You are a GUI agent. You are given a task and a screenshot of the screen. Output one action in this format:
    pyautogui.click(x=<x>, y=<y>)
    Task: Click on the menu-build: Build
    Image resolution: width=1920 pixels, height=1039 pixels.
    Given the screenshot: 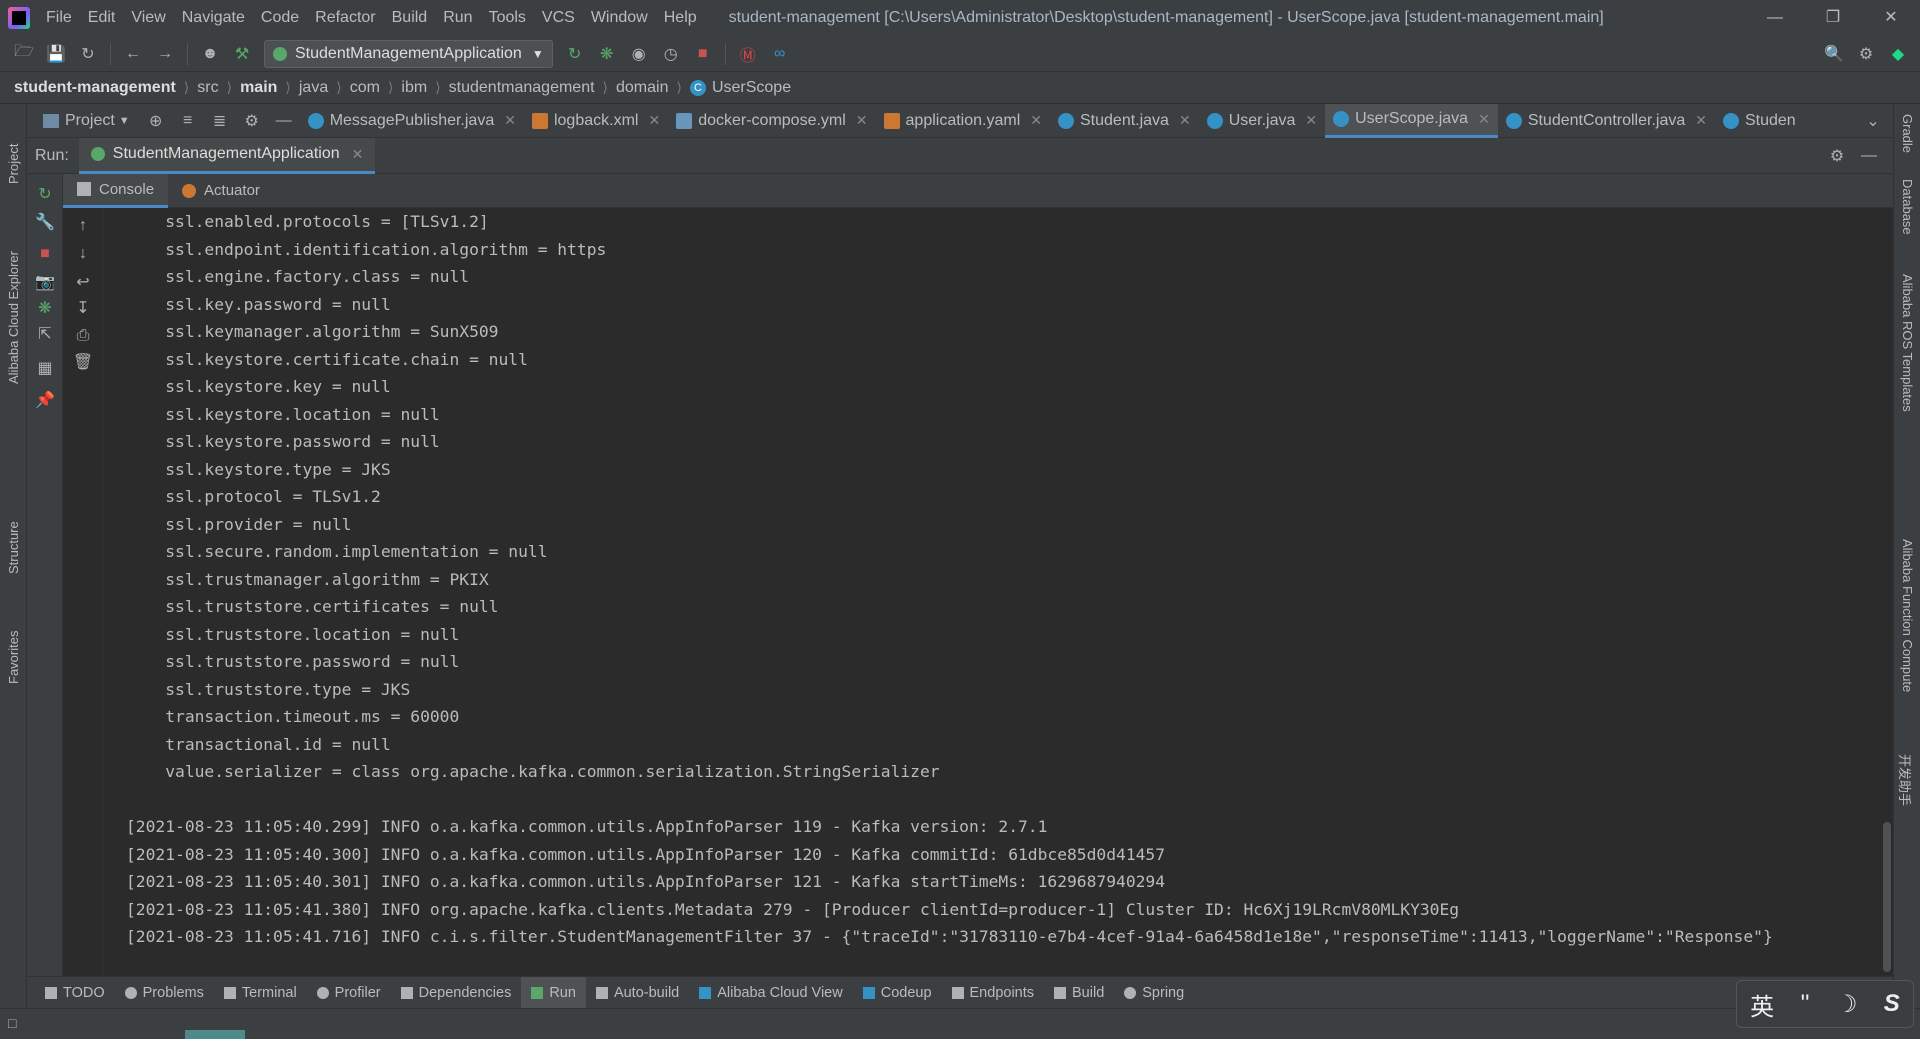 What is the action you would take?
    pyautogui.click(x=410, y=18)
    